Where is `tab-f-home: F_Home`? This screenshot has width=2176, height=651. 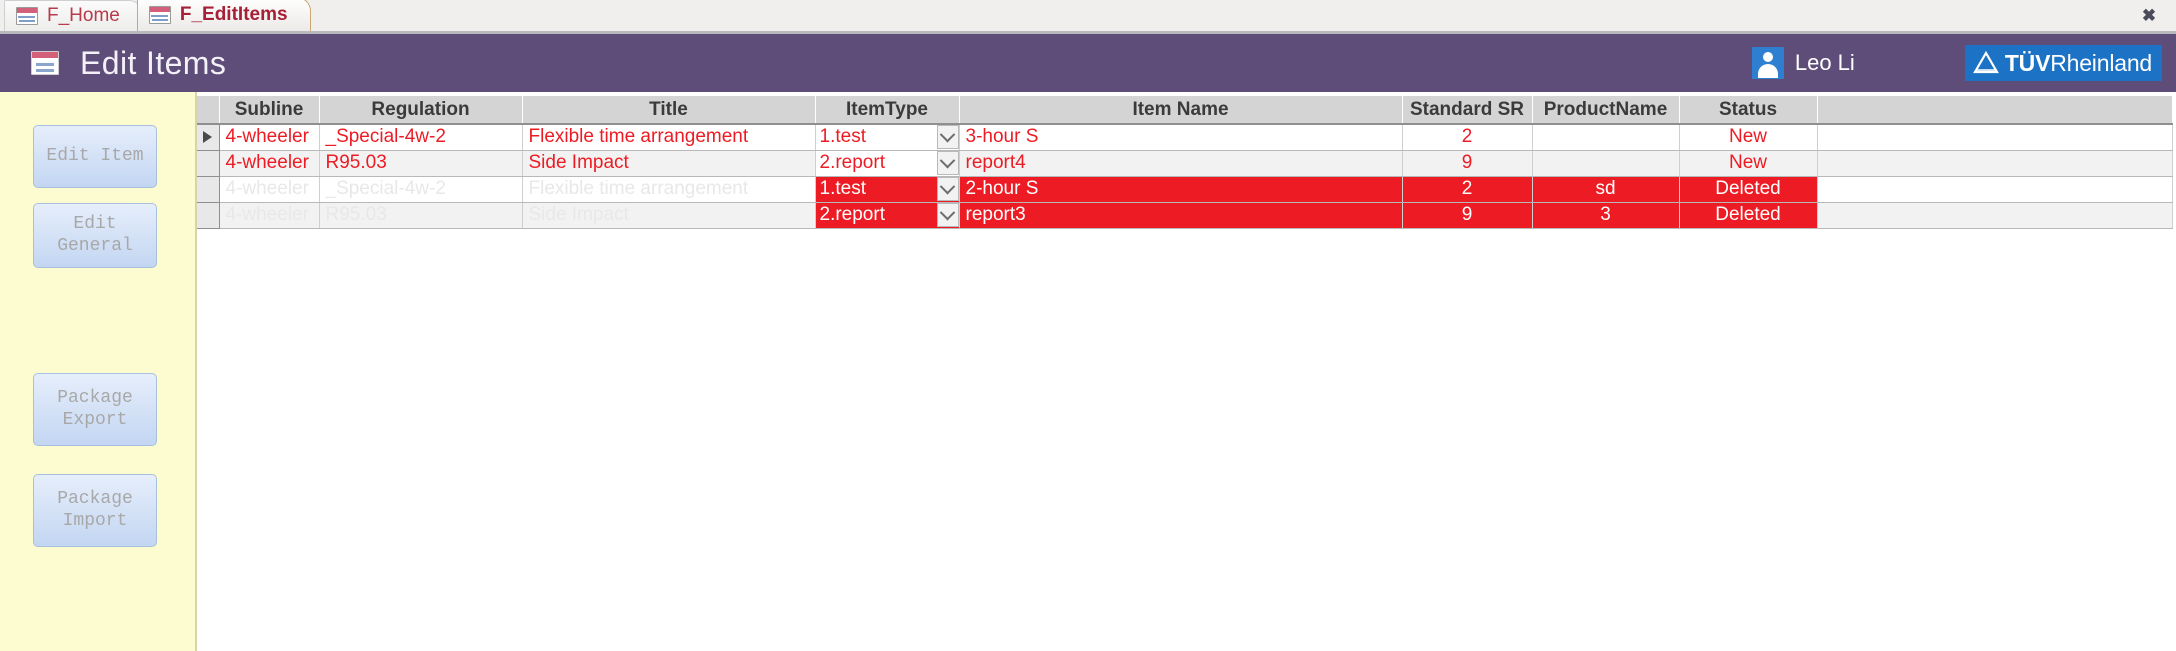
tab-f-home: F_Home is located at coordinates (73, 15).